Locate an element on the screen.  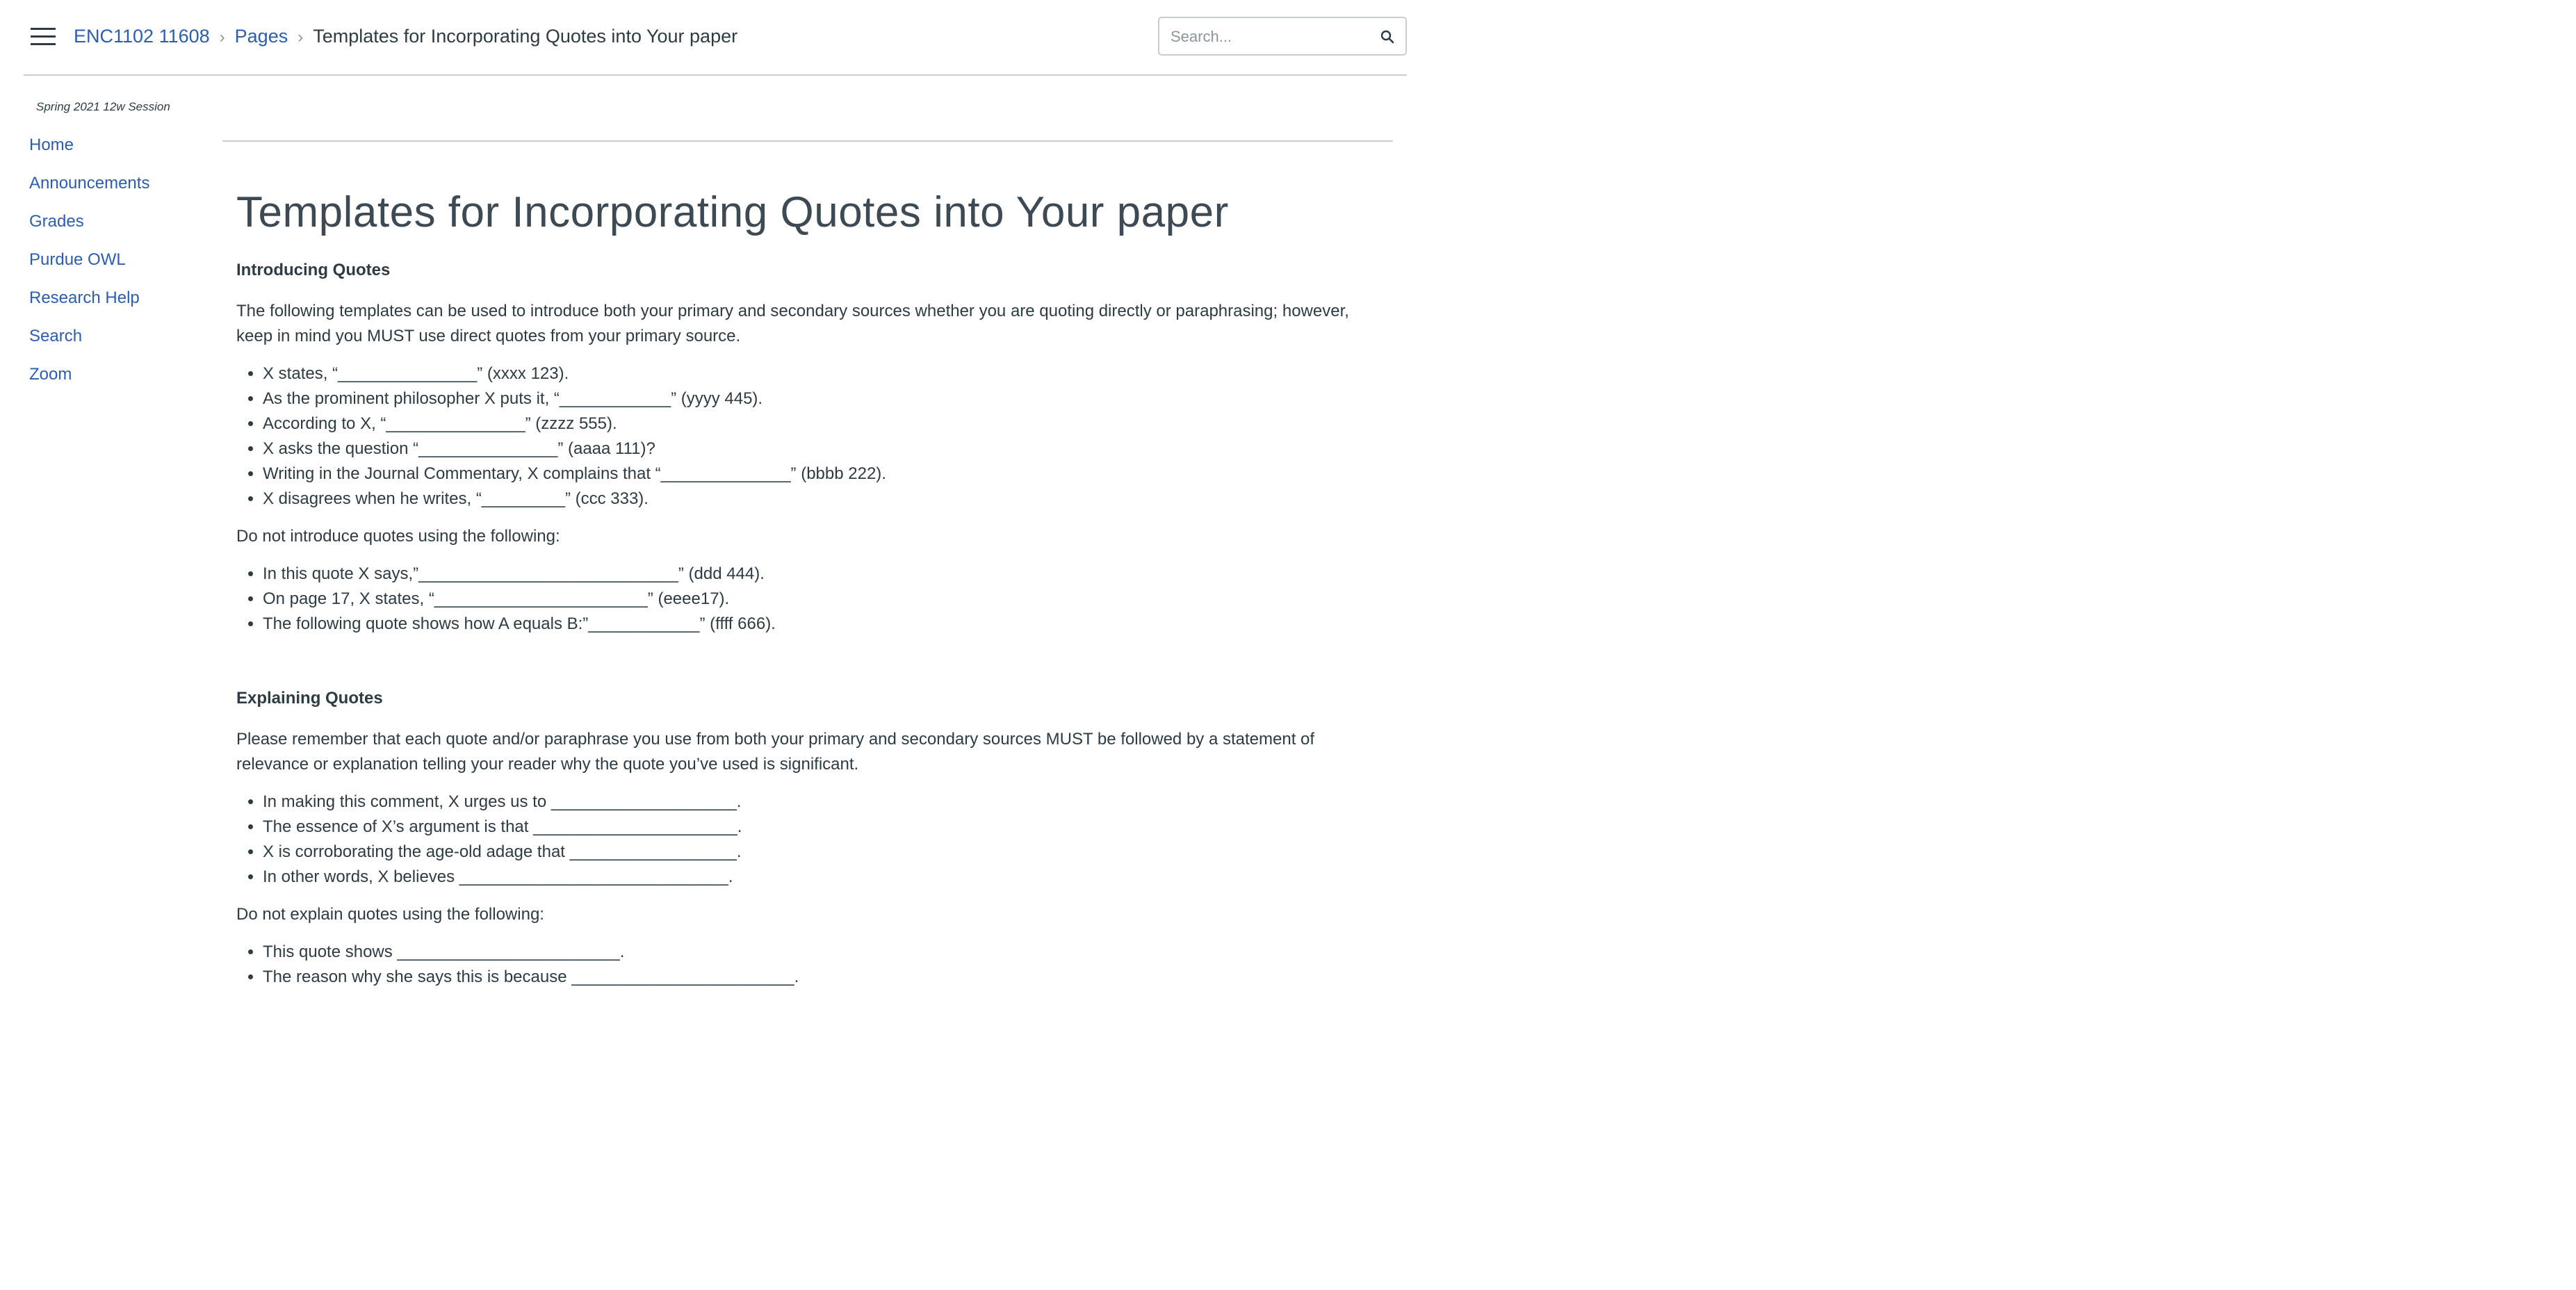
term-label: Spring 2021 12w Session is located at coordinates (103, 106).